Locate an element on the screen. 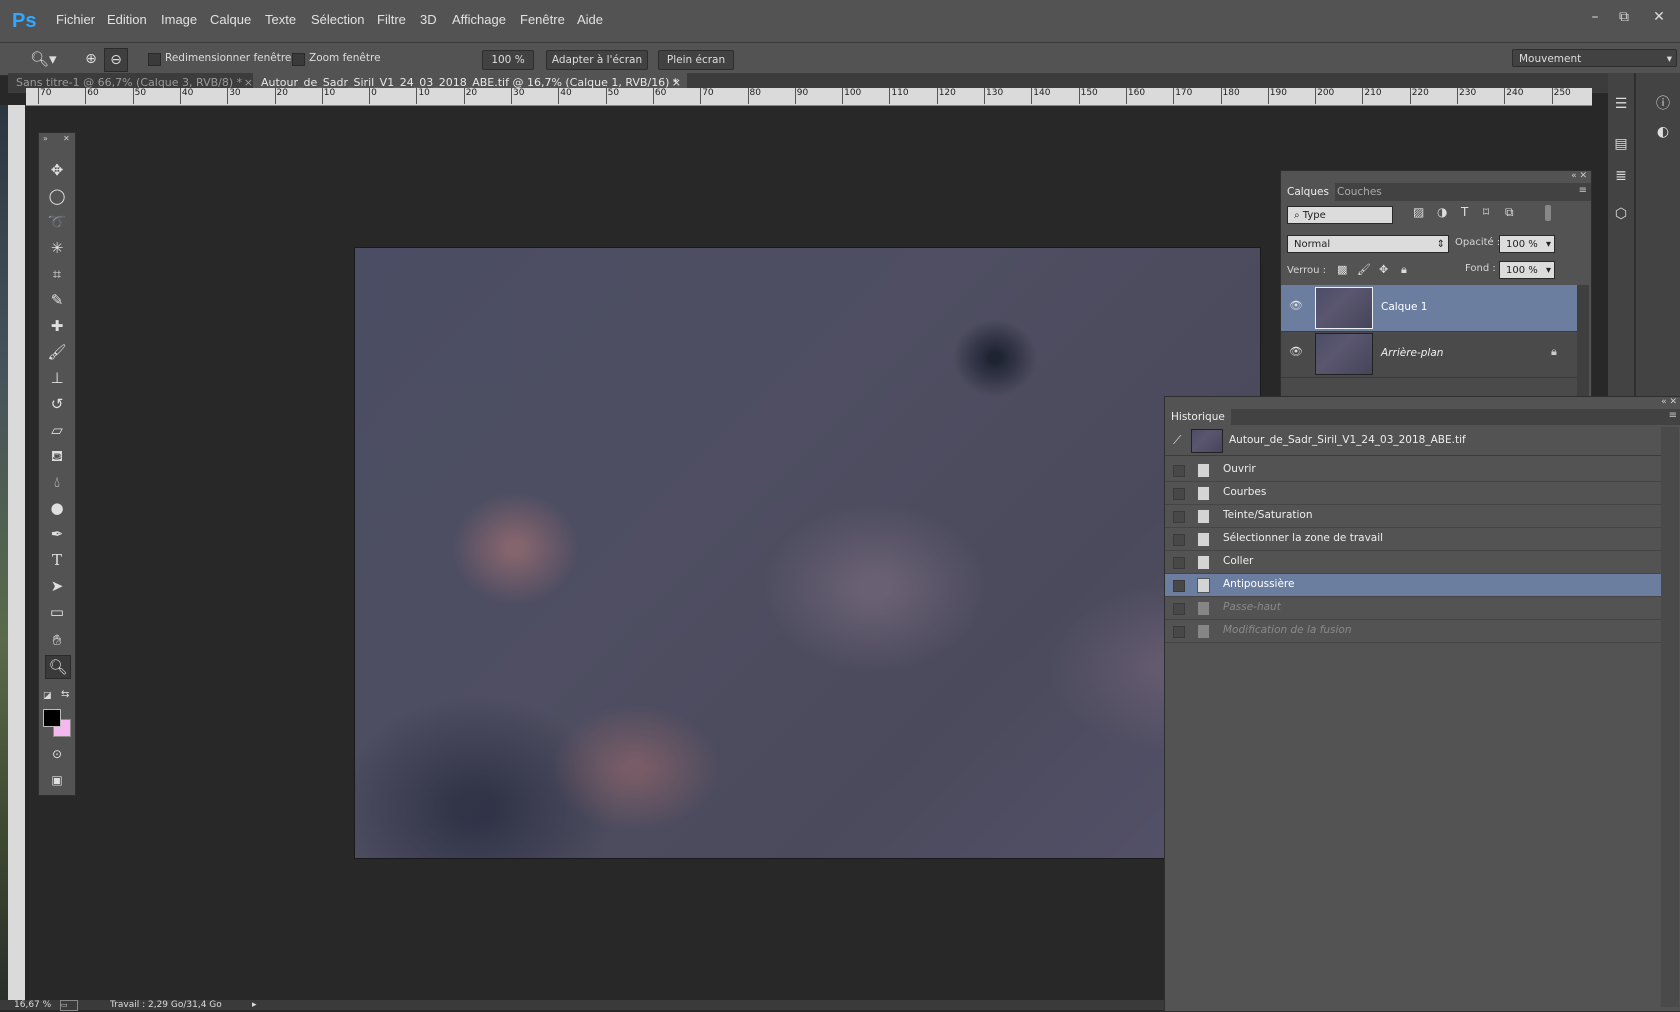 The width and height of the screenshot is (1680, 1012). filter-toggle-icon is located at coordinates (1548, 213).